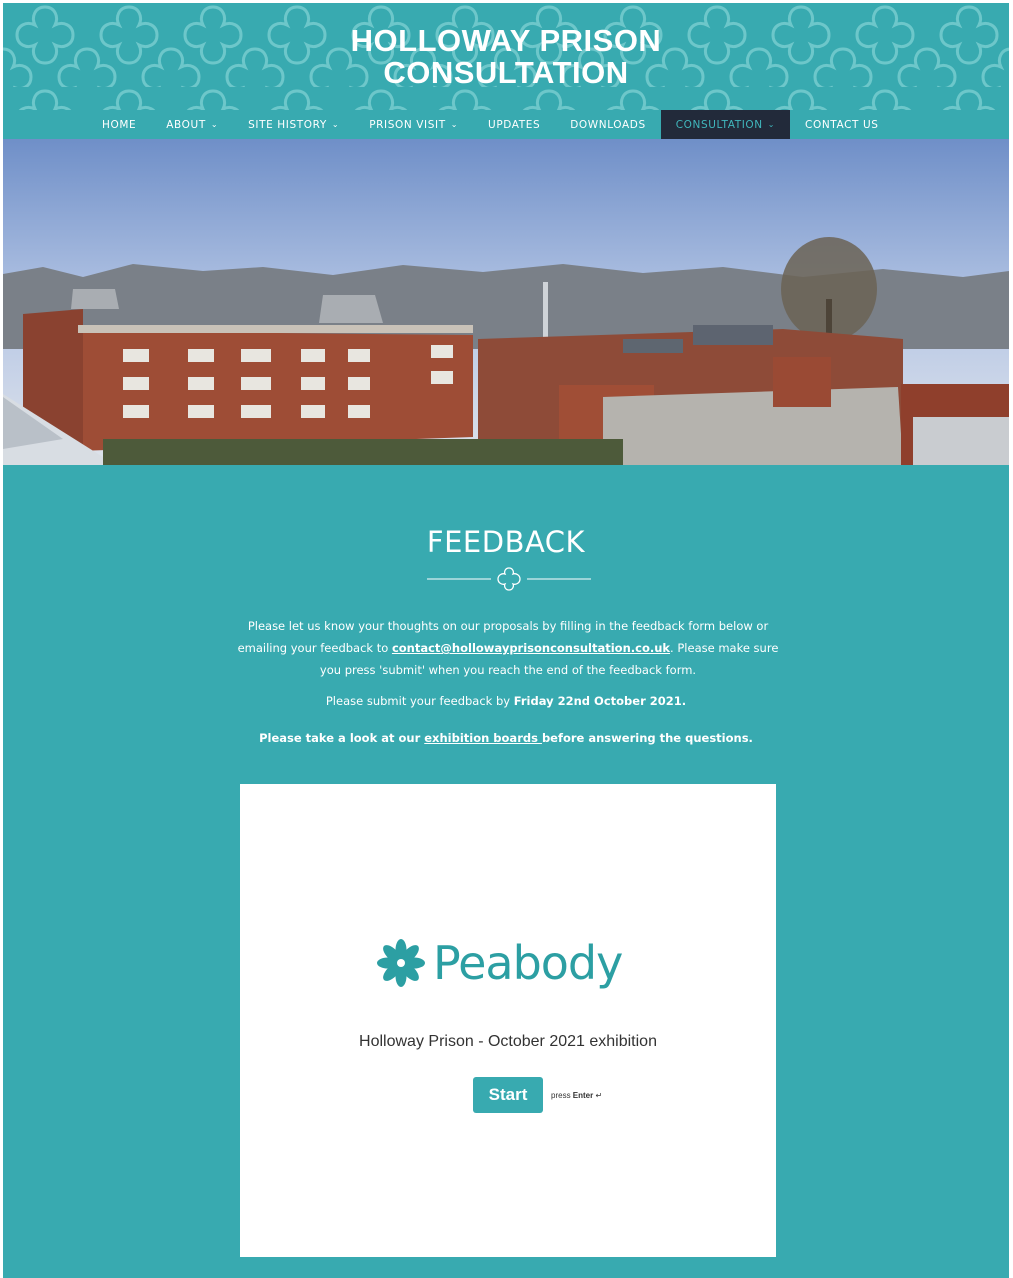 This screenshot has width=1013, height=1278. I want to click on nav-consultation: CONSULTATION ⌄, so click(725, 124).